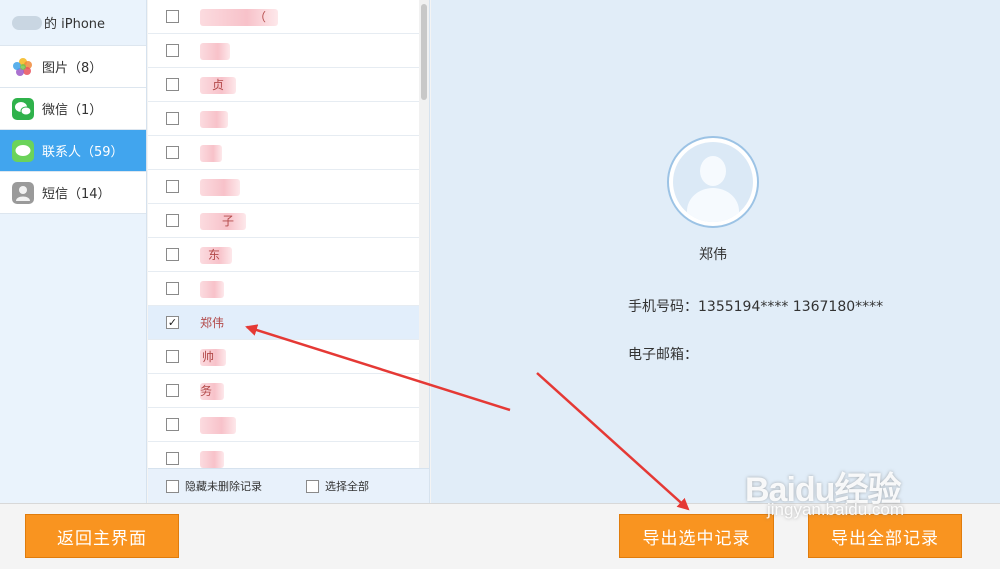 This screenshot has height=569, width=1000. Describe the element at coordinates (73, 251) in the screenshot. I see `sidebar: 的 iPhone 图片（8） 微信（1） 联系人（59） 短信（14）` at that location.